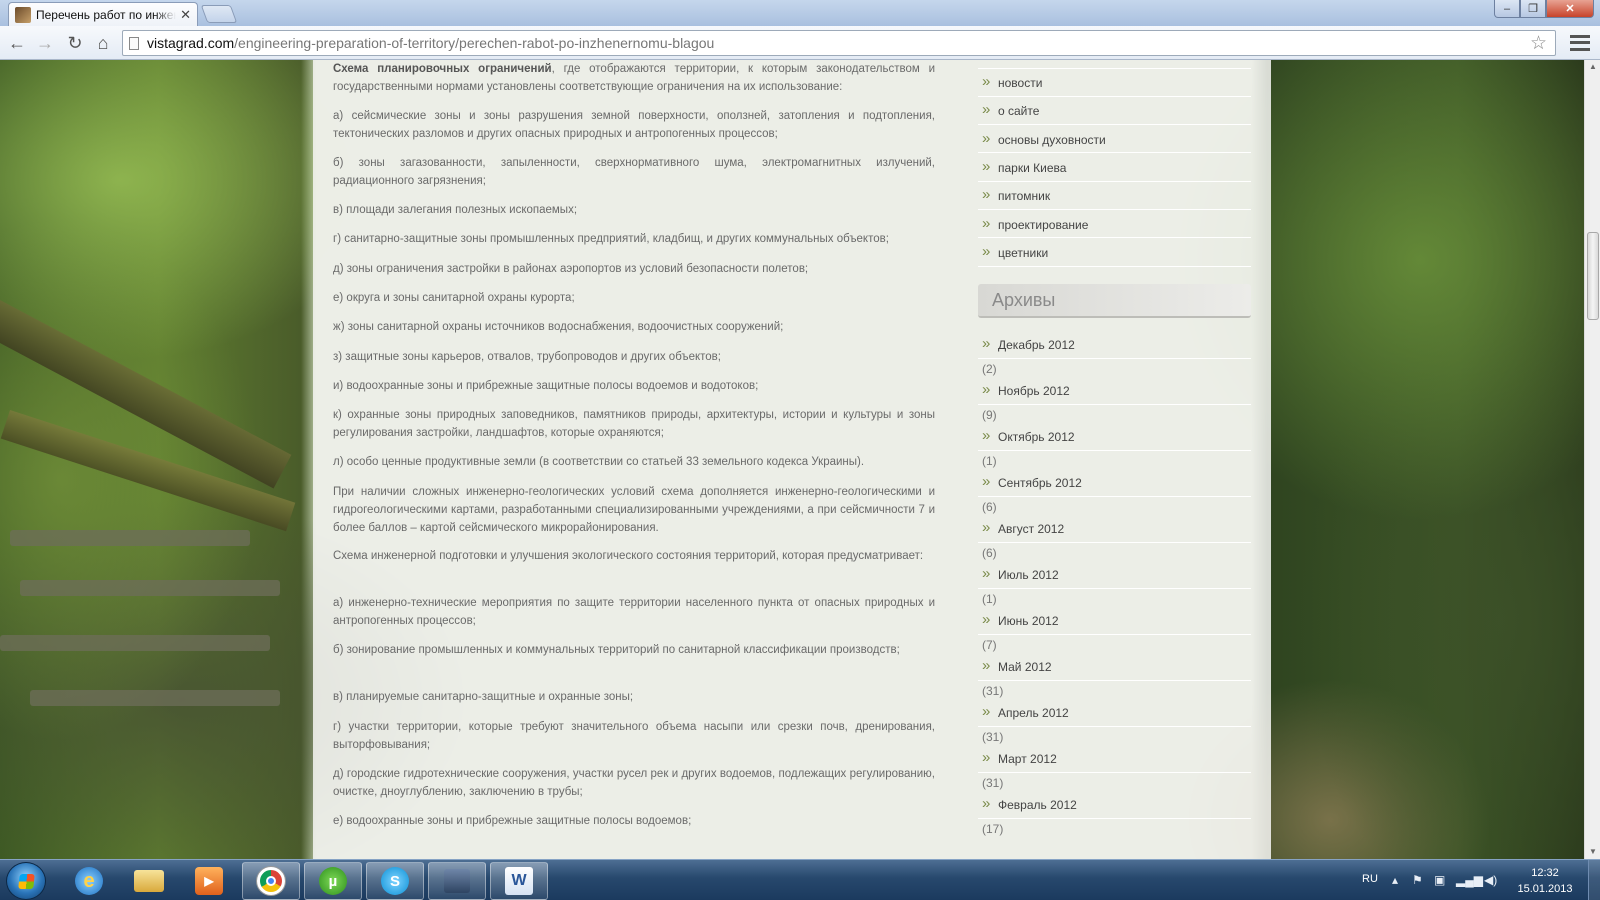 This screenshot has width=1600, height=900. Describe the element at coordinates (1114, 81) in the screenshot. I see `category-link: новости` at that location.